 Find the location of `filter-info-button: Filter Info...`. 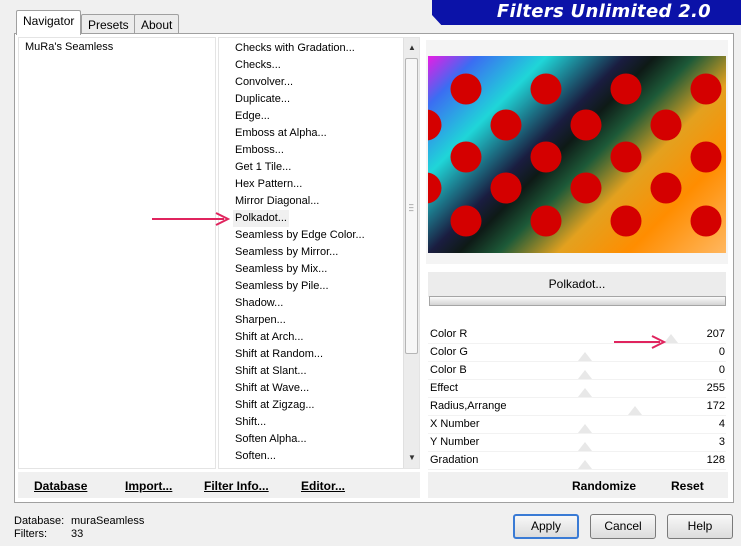

filter-info-button: Filter Info... is located at coordinates (236, 486).